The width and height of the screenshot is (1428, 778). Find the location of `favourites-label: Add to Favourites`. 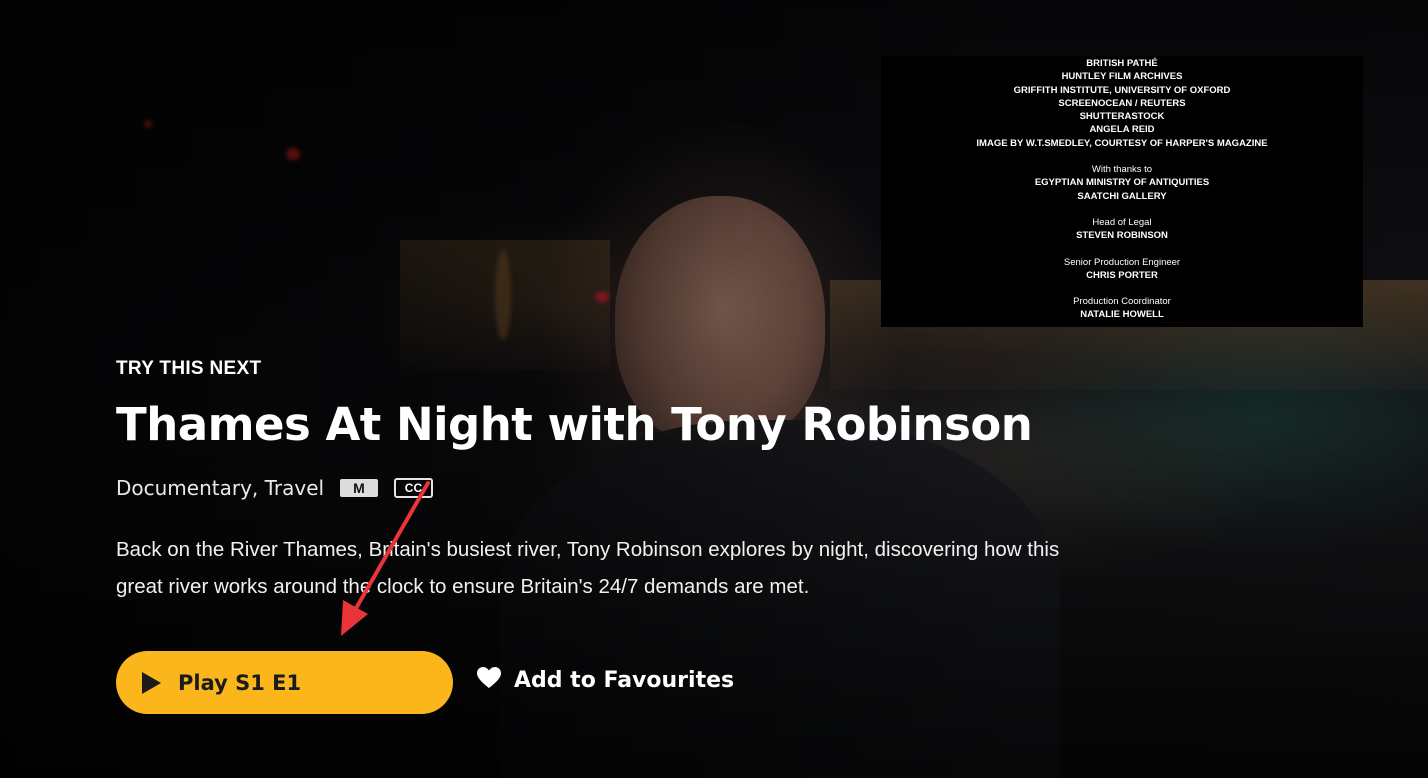

favourites-label: Add to Favourites is located at coordinates (624, 680).